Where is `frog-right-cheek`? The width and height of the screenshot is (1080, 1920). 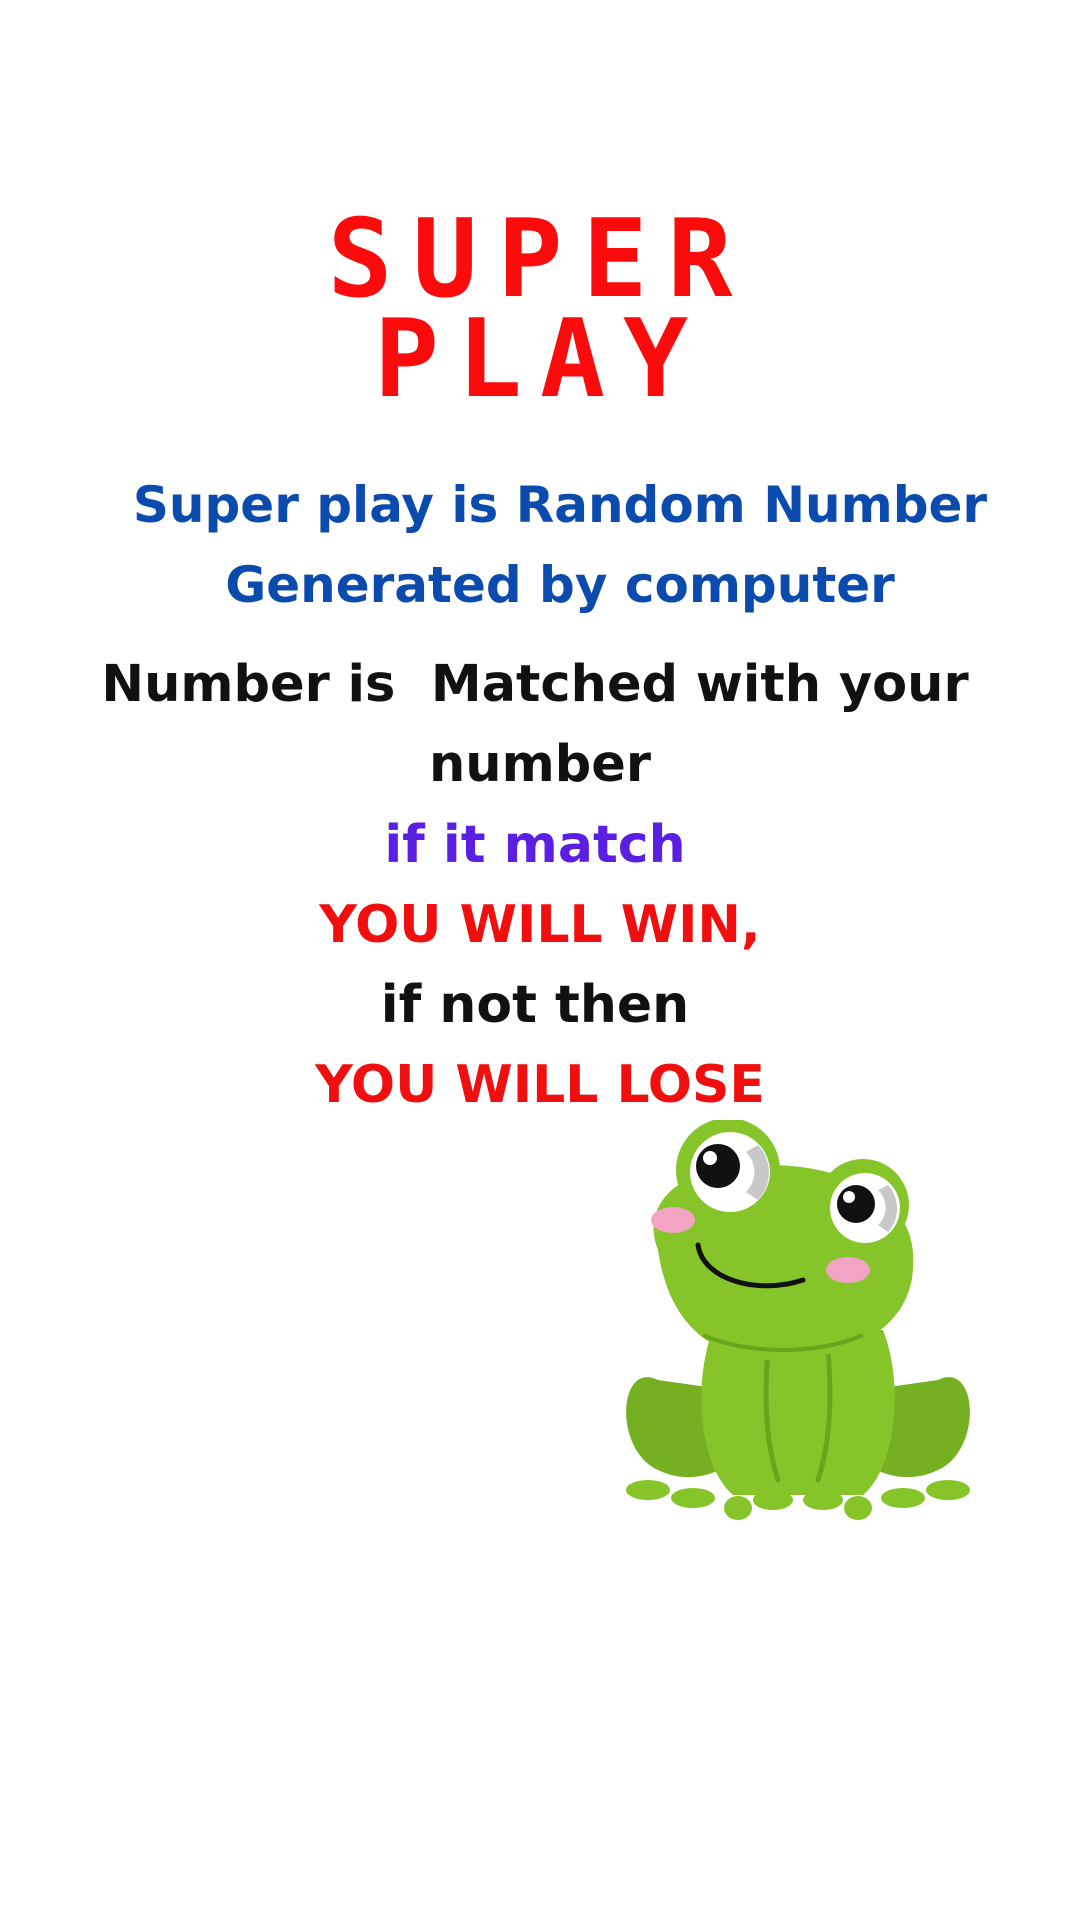 frog-right-cheek is located at coordinates (848, 1270).